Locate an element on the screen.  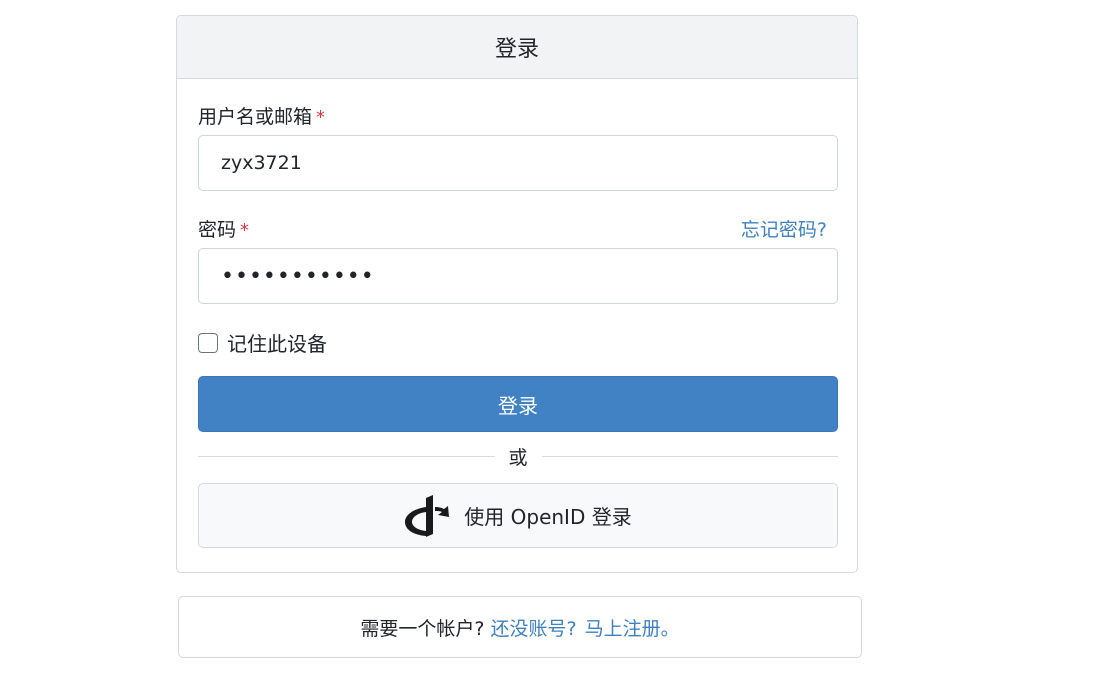
password-value: ••••••••••• is located at coordinates (298, 276).